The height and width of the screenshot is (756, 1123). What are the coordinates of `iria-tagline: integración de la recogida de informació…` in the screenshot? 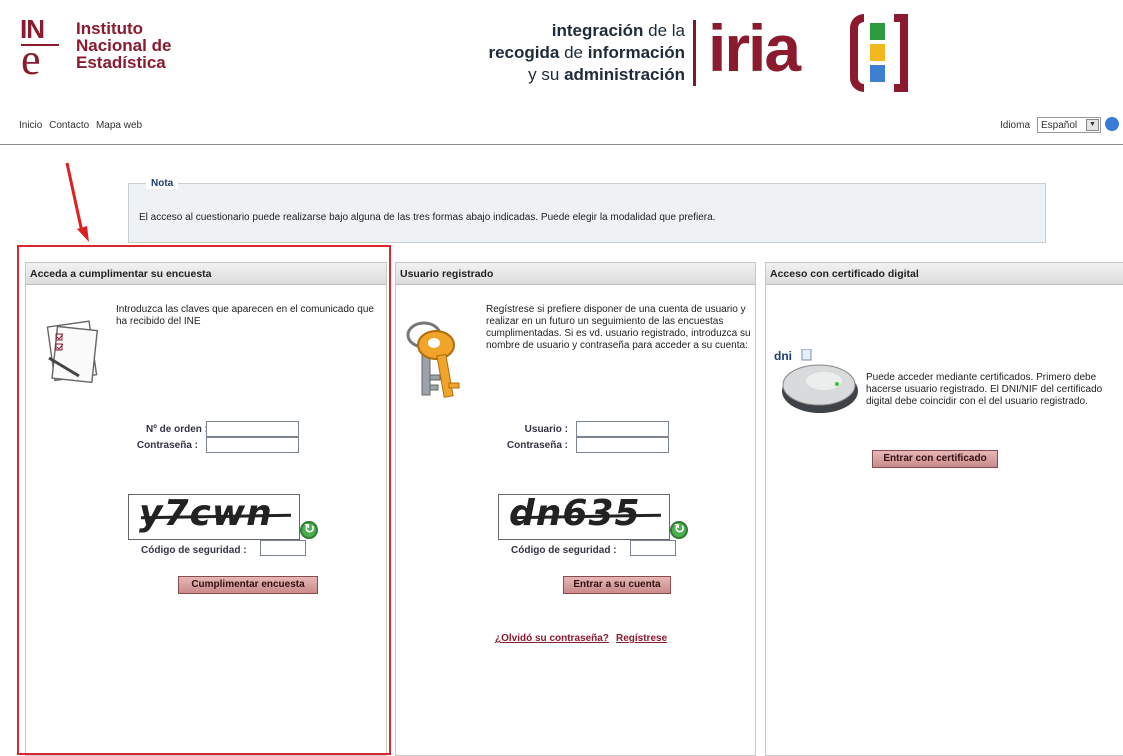 It's located at (570, 53).